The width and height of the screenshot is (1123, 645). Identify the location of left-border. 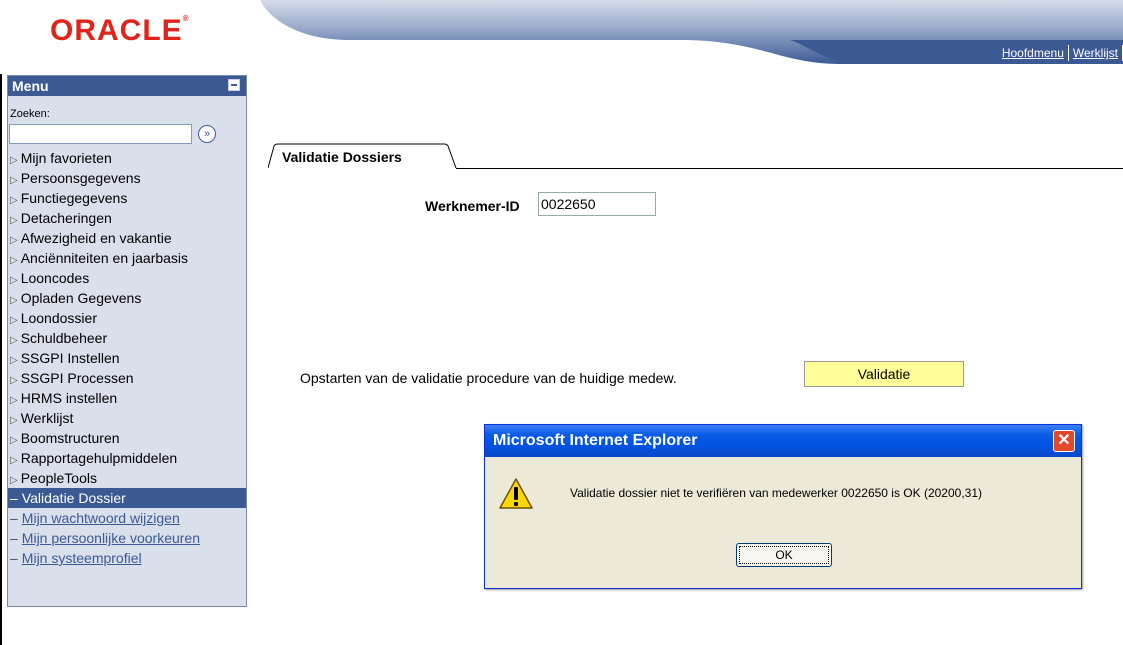
(1, 359).